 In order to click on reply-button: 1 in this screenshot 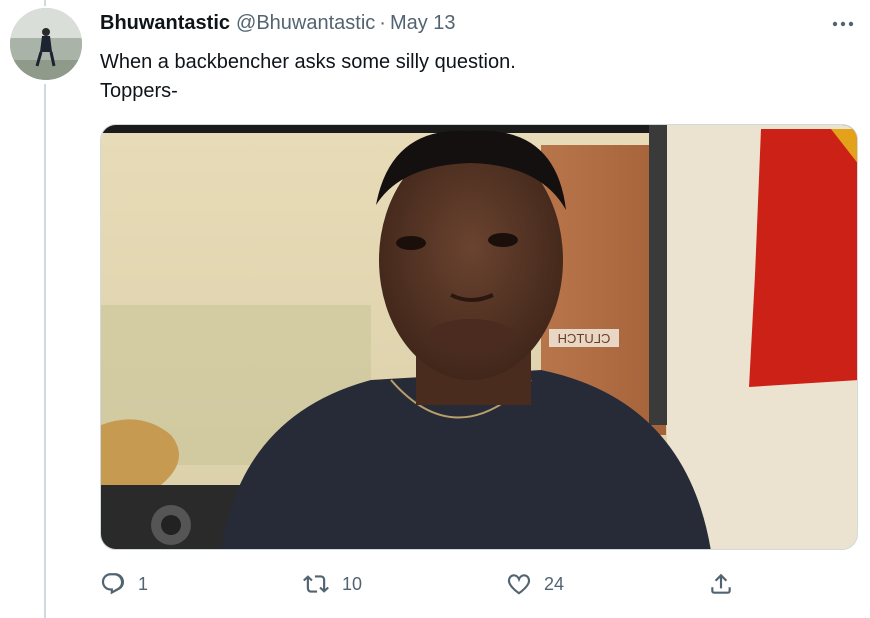, I will do `click(124, 584)`.